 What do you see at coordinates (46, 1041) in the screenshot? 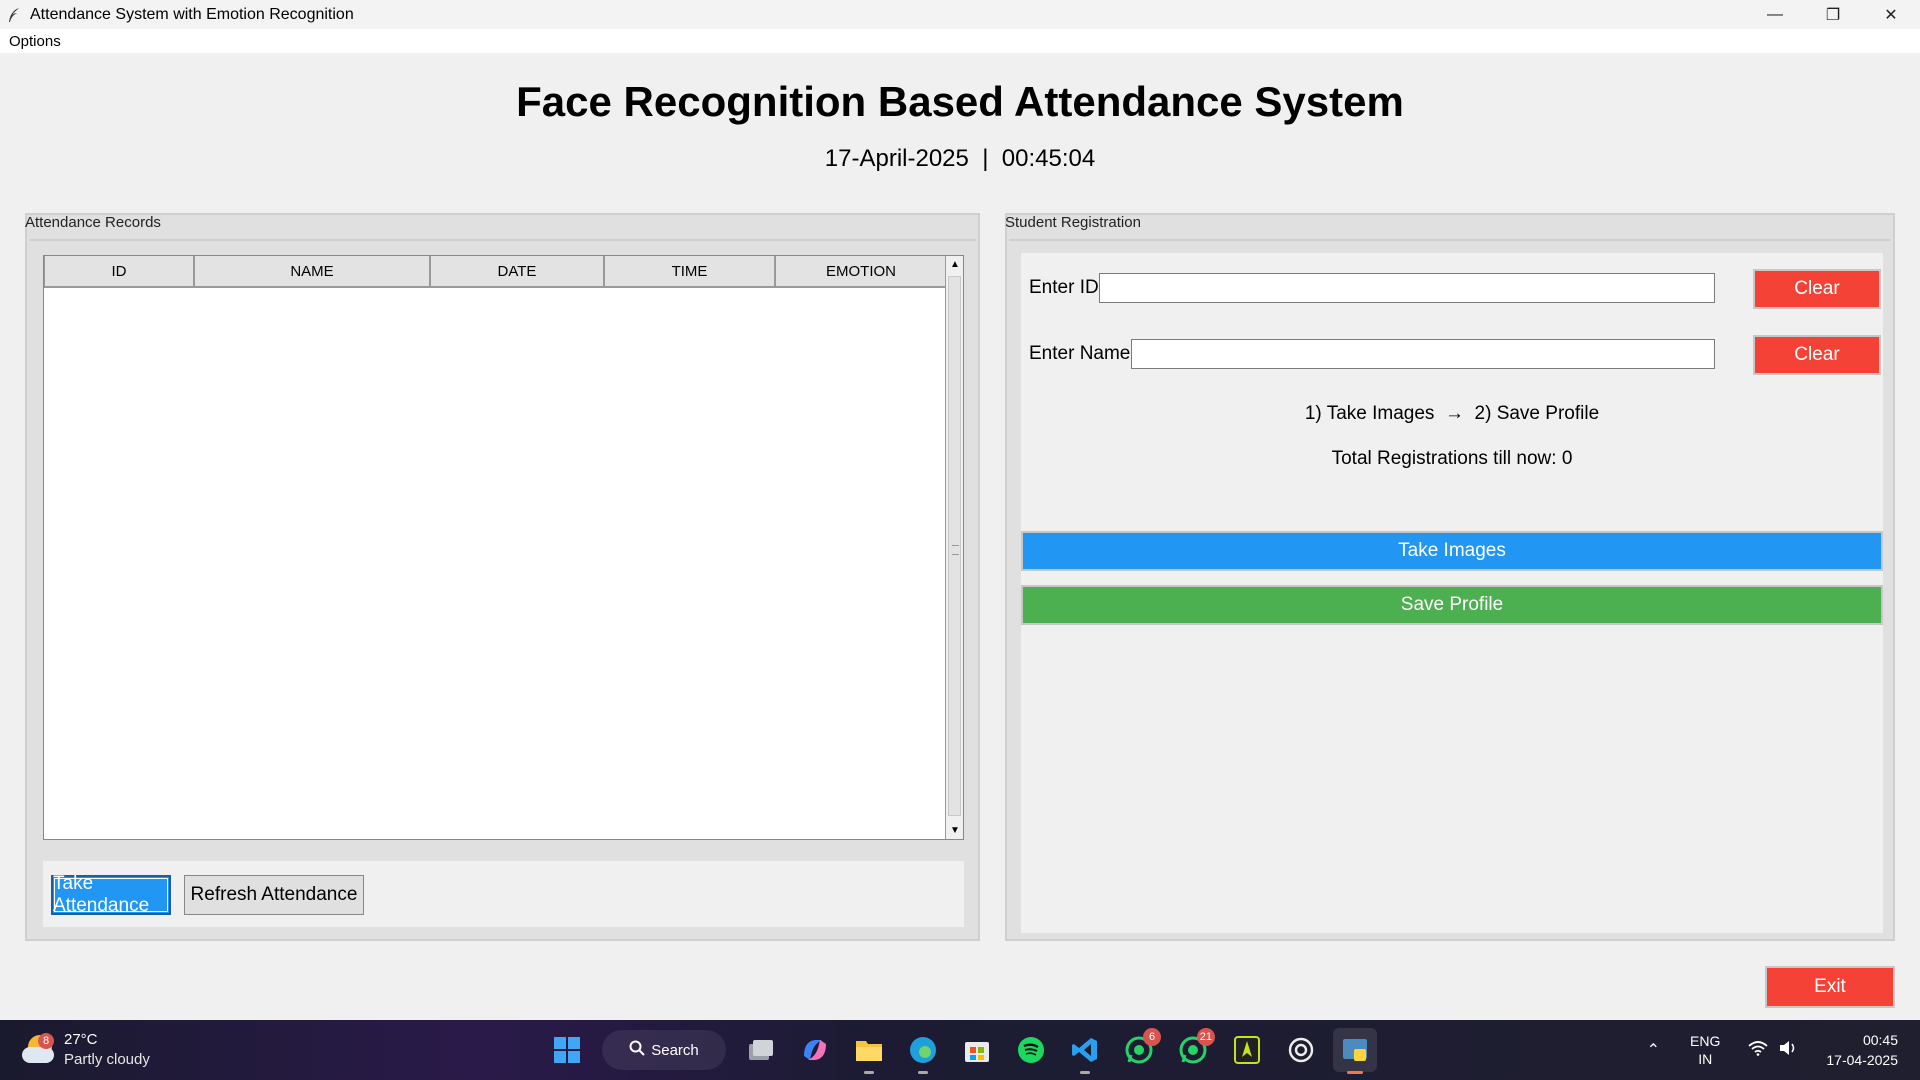
I see `weather-badge: 8` at bounding box center [46, 1041].